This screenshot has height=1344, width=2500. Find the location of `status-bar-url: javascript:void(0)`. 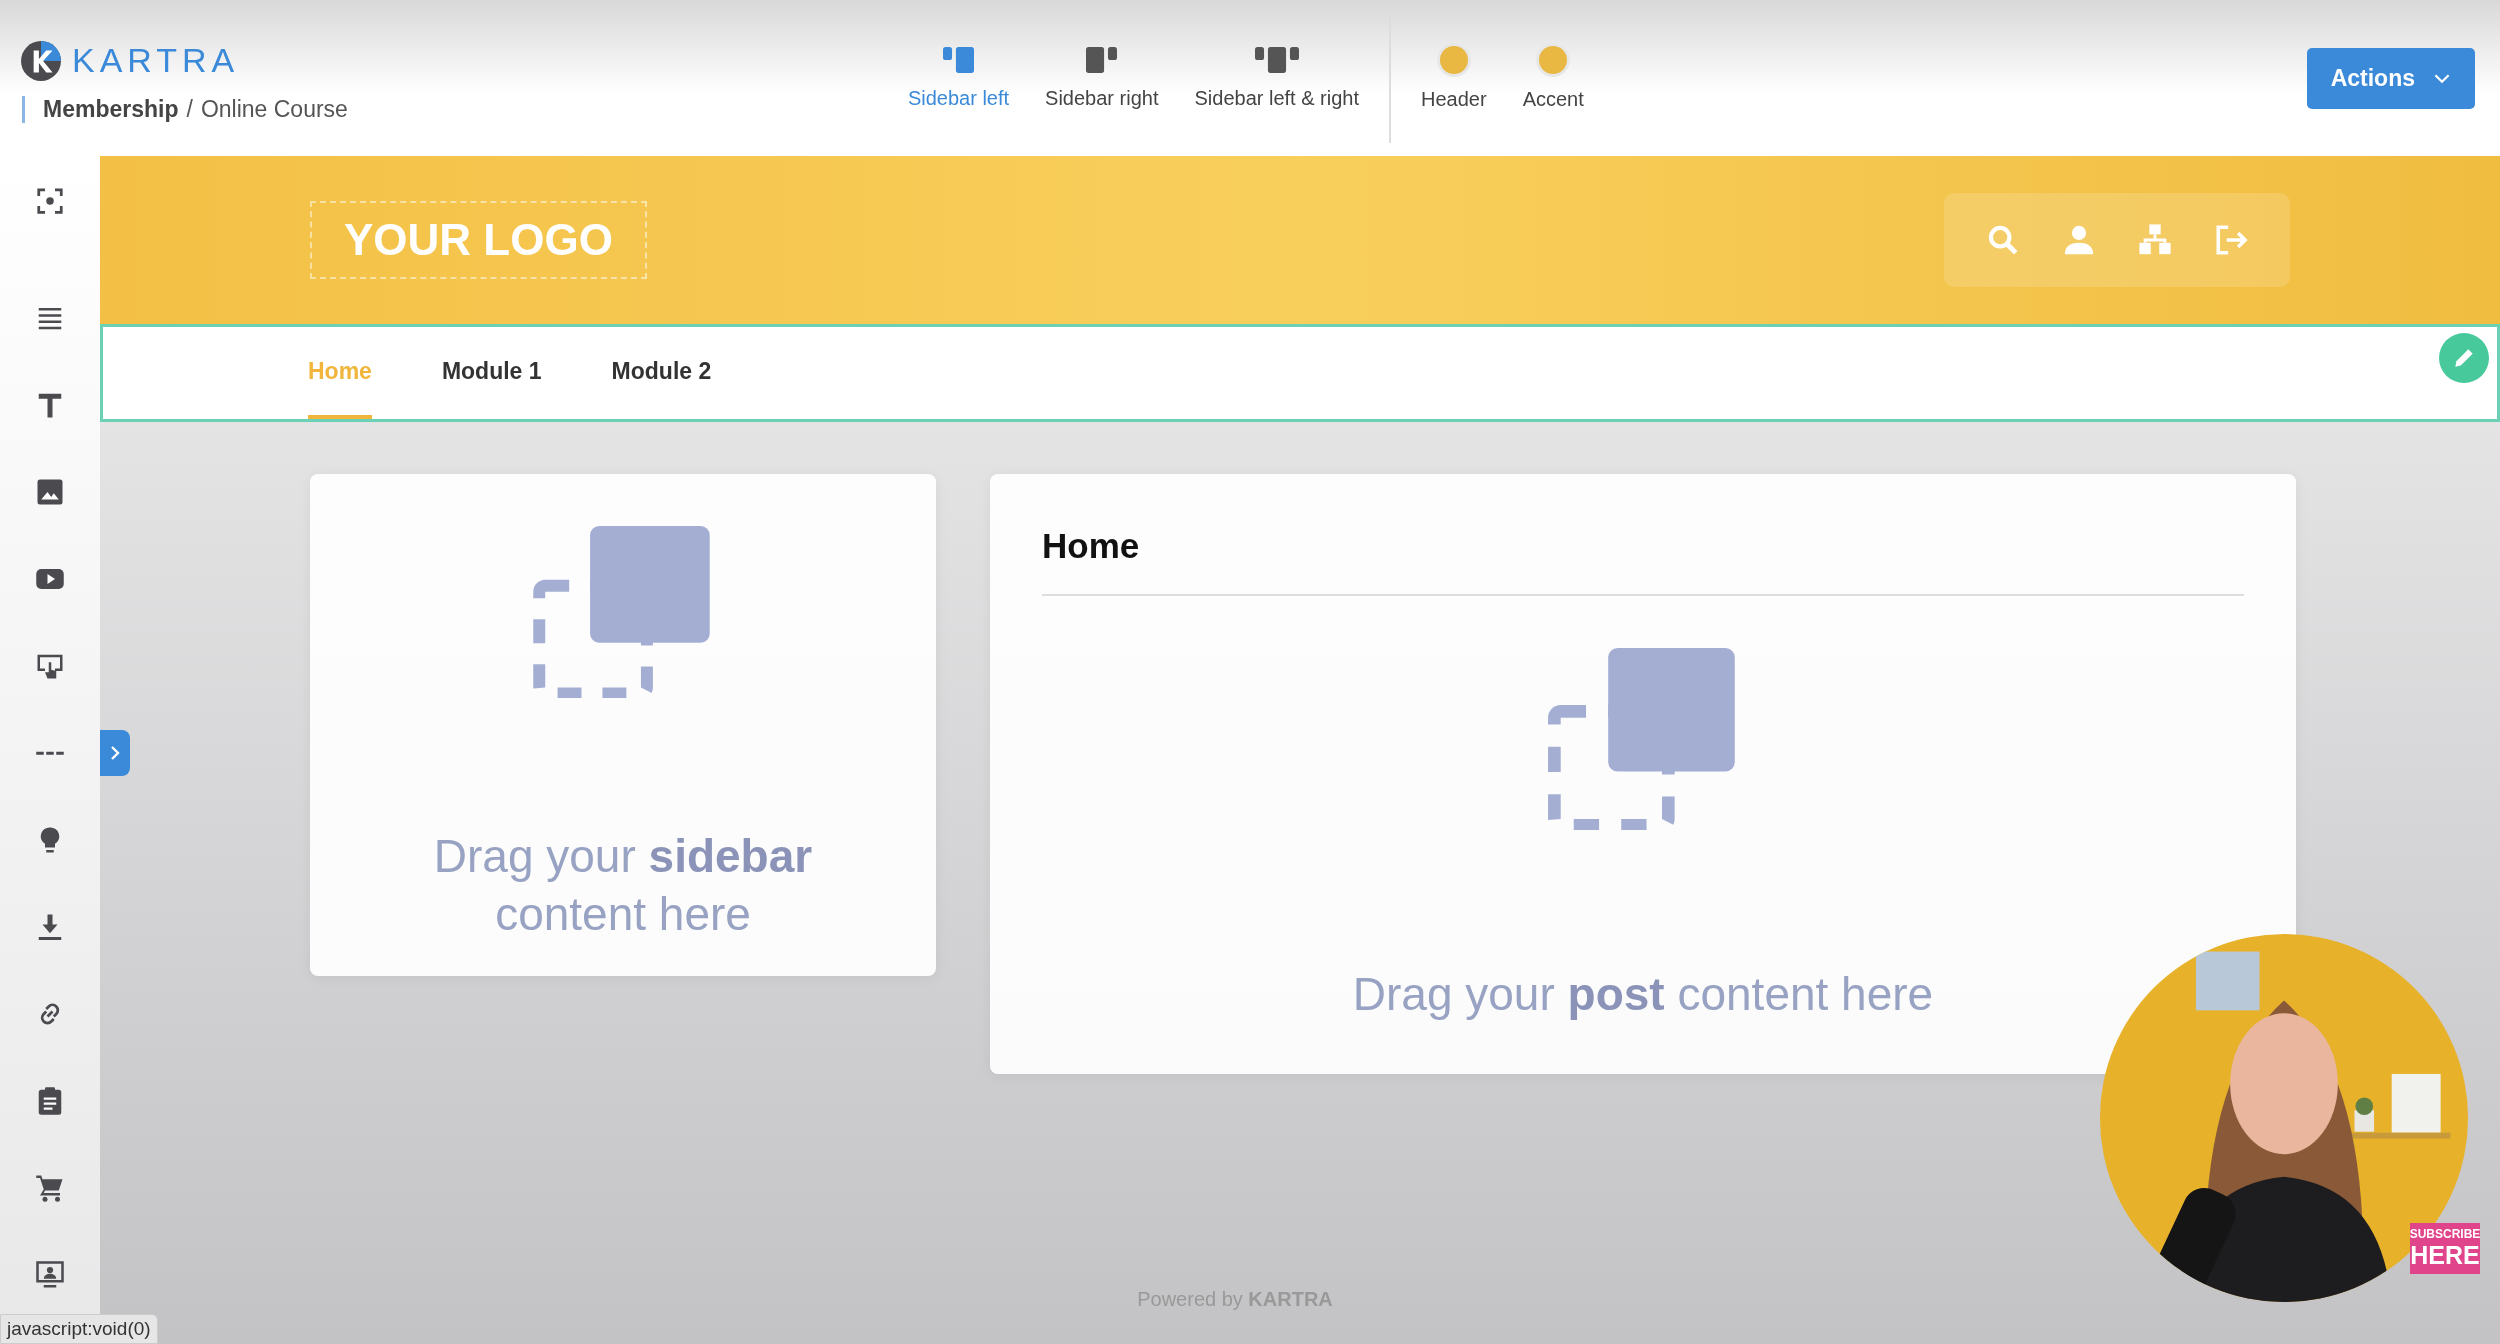

status-bar-url: javascript:void(0) is located at coordinates (79, 1329).